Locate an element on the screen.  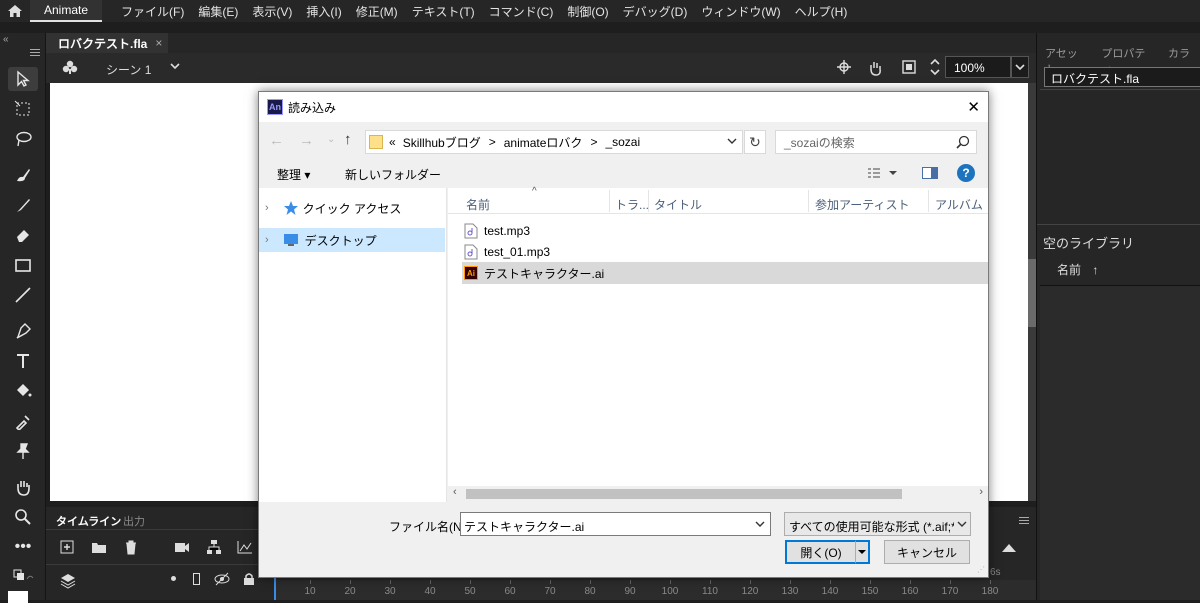
stroke-fill-icon is located at coordinates (23, 577).